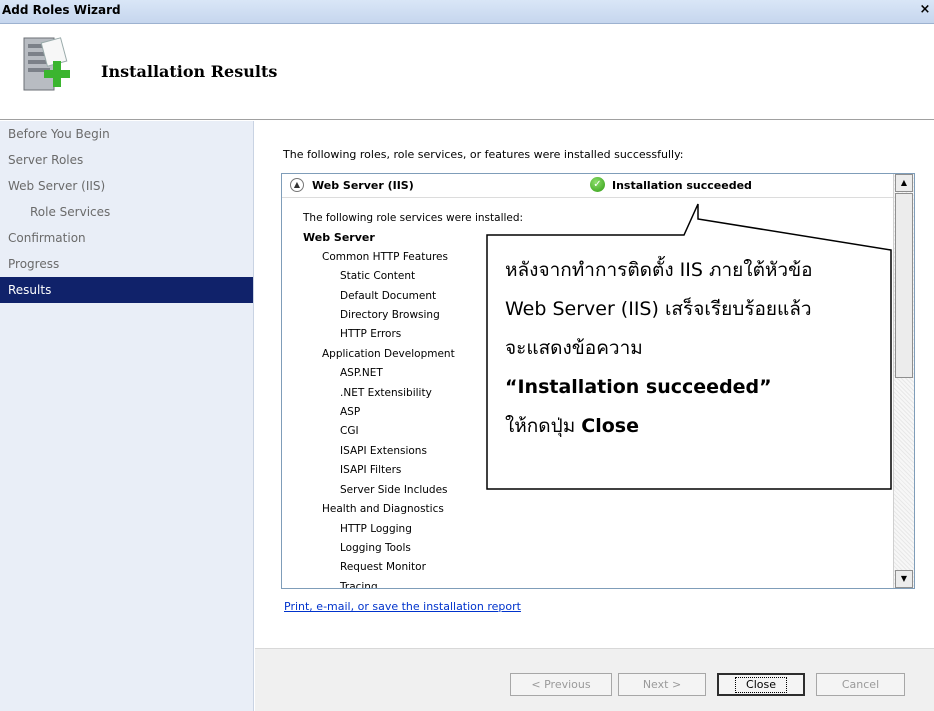 The height and width of the screenshot is (711, 934). I want to click on callout-line: “Installation succeeded”, so click(638, 387).